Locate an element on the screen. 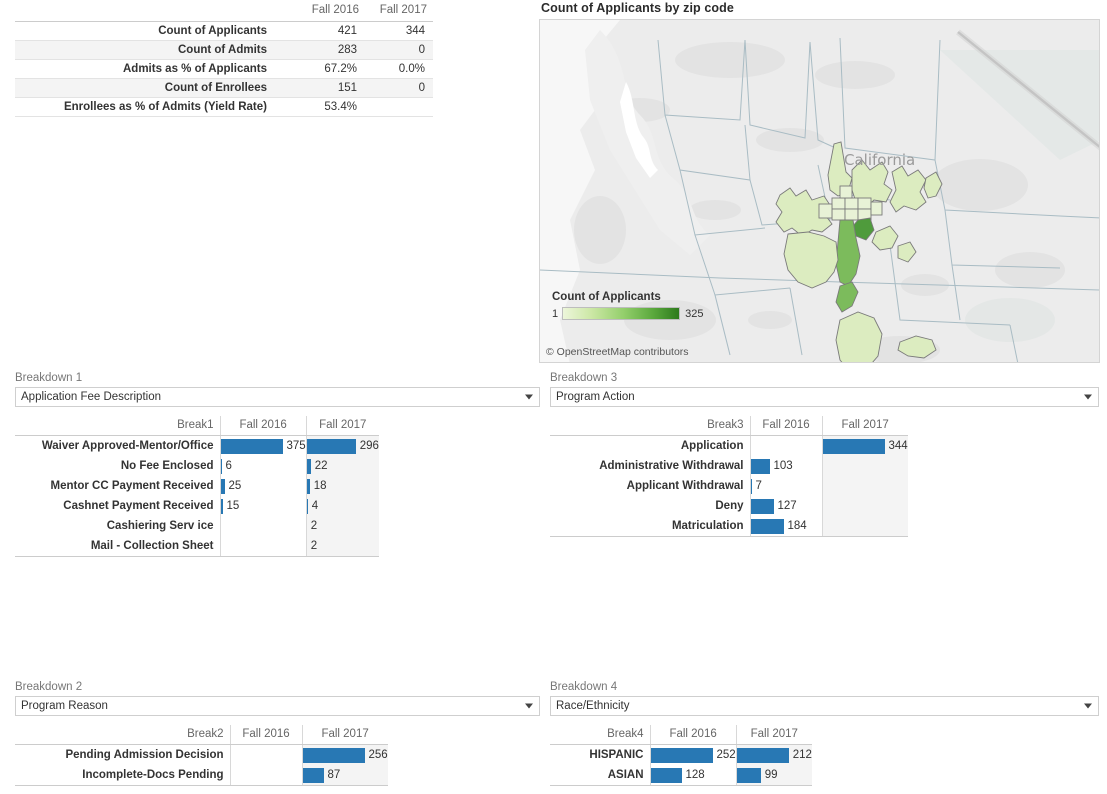 The height and width of the screenshot is (794, 1107). table-row: Pending Admission Decision 256 is located at coordinates (201, 754).